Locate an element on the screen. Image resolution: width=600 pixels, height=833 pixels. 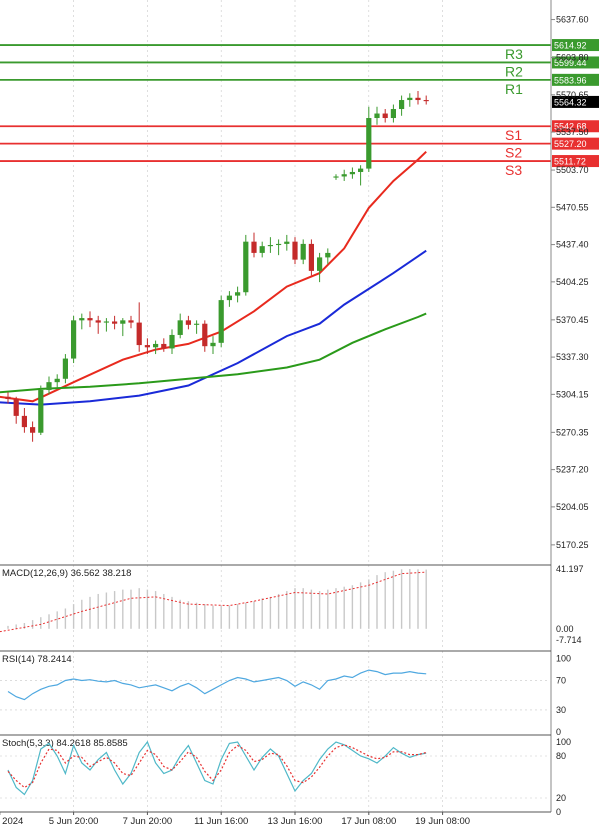
time-tick-label: 19 Jun 08:00 is located at coordinates (442, 821).